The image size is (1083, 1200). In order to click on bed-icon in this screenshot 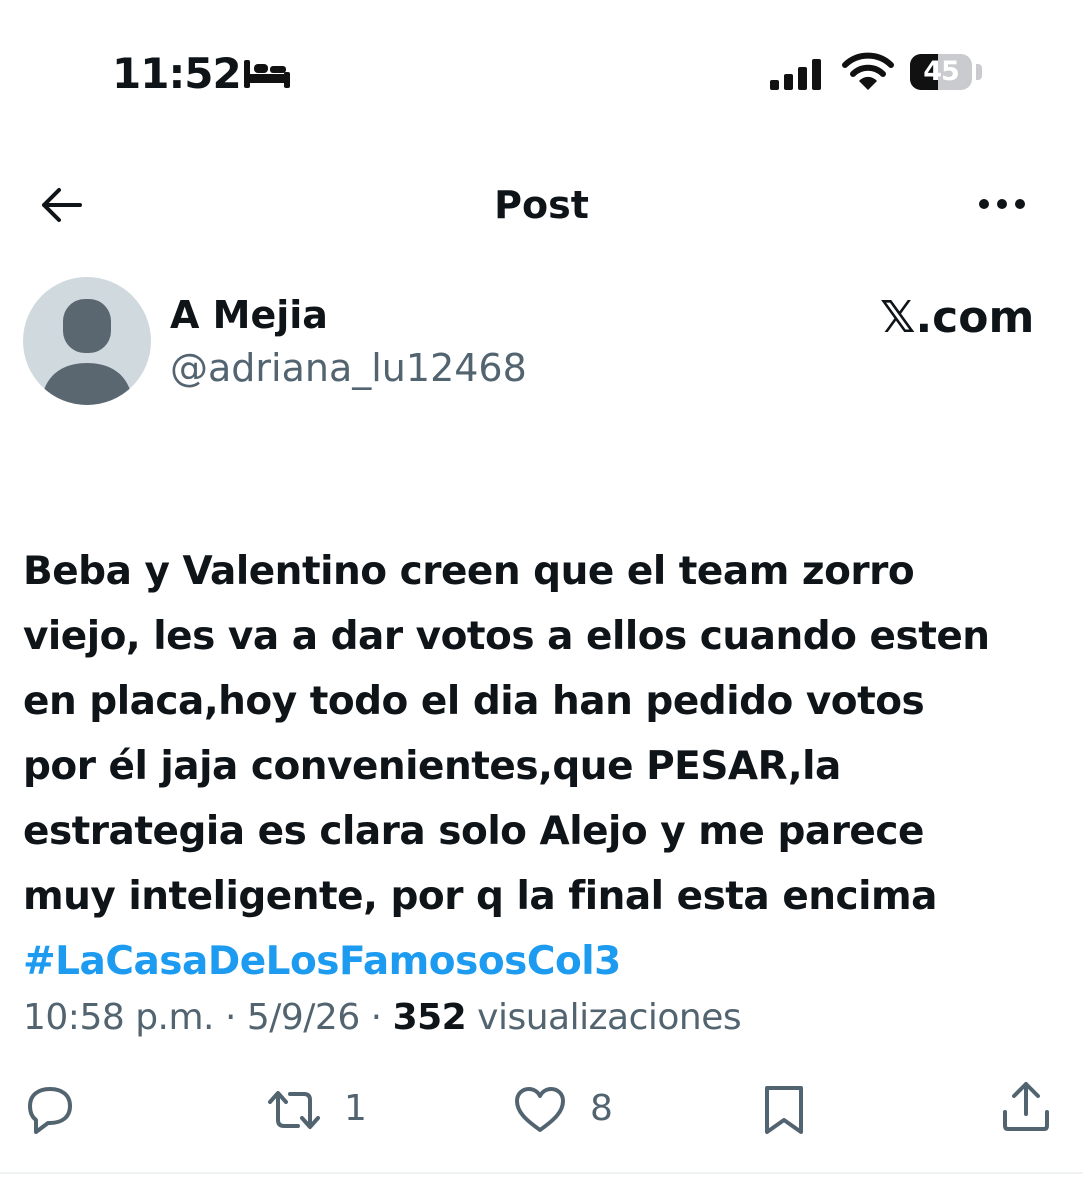, I will do `click(267, 74)`.